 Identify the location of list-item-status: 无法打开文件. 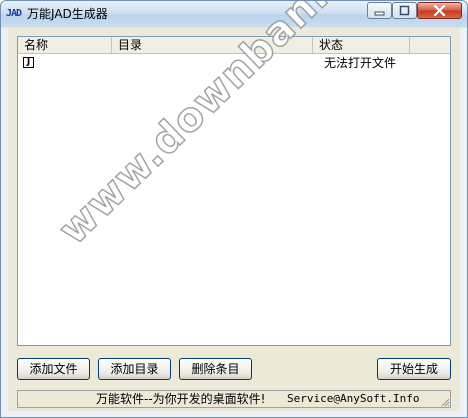
(360, 63).